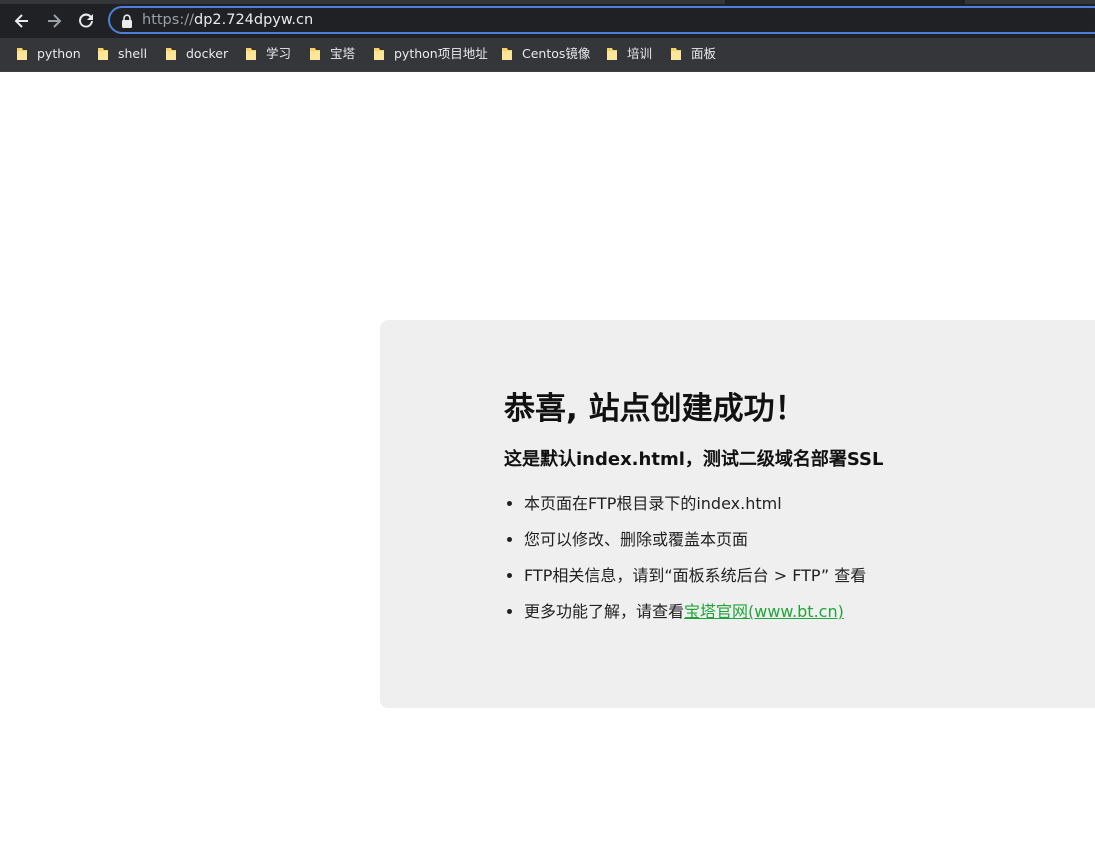  What do you see at coordinates (640, 53) in the screenshot?
I see `bookmark-label: 培训` at bounding box center [640, 53].